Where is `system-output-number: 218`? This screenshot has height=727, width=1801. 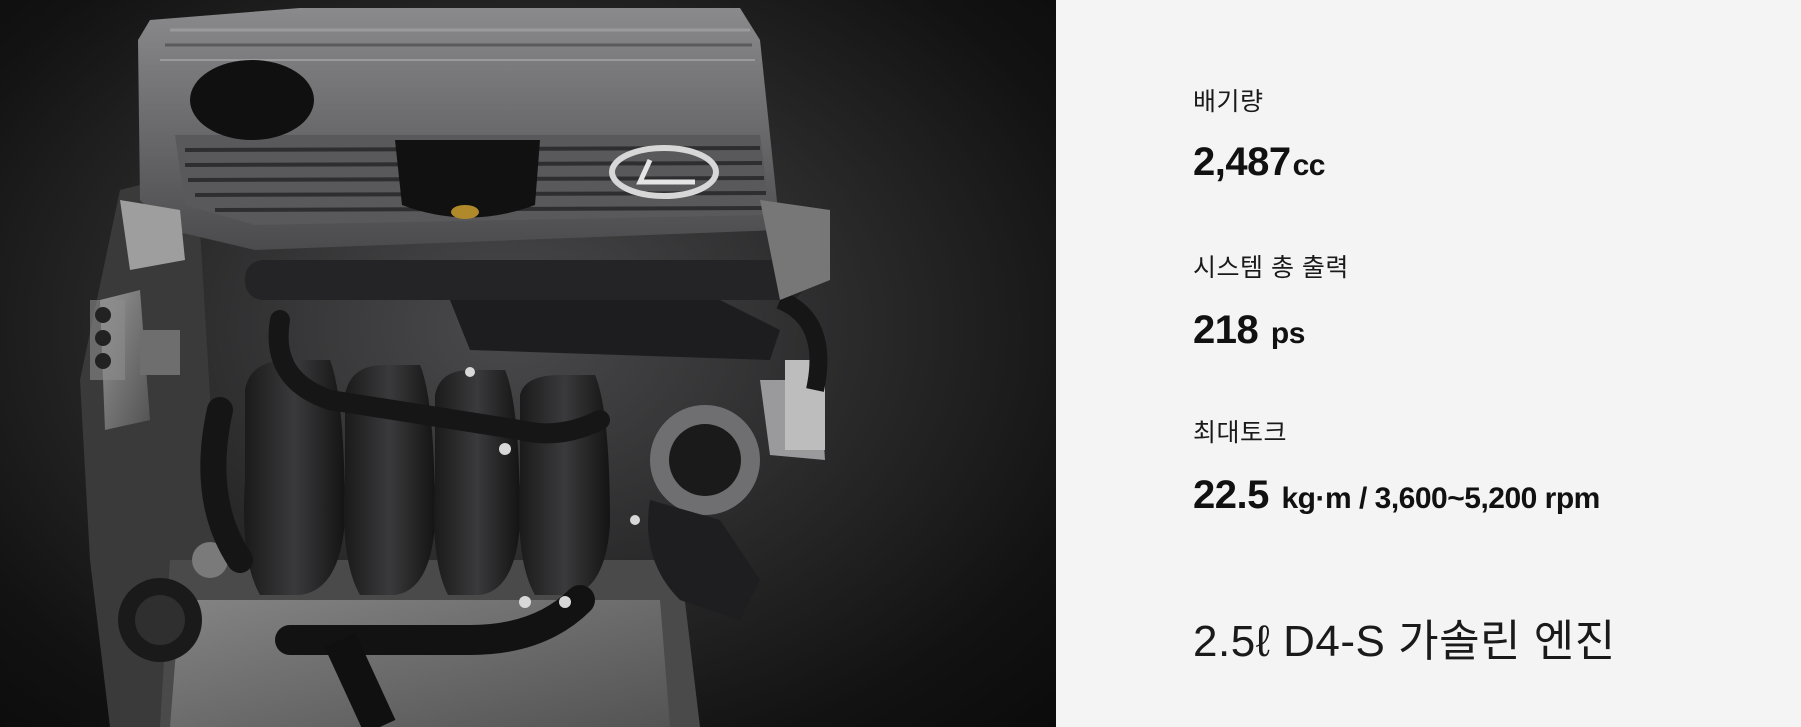
system-output-number: 218 is located at coordinates (1226, 330).